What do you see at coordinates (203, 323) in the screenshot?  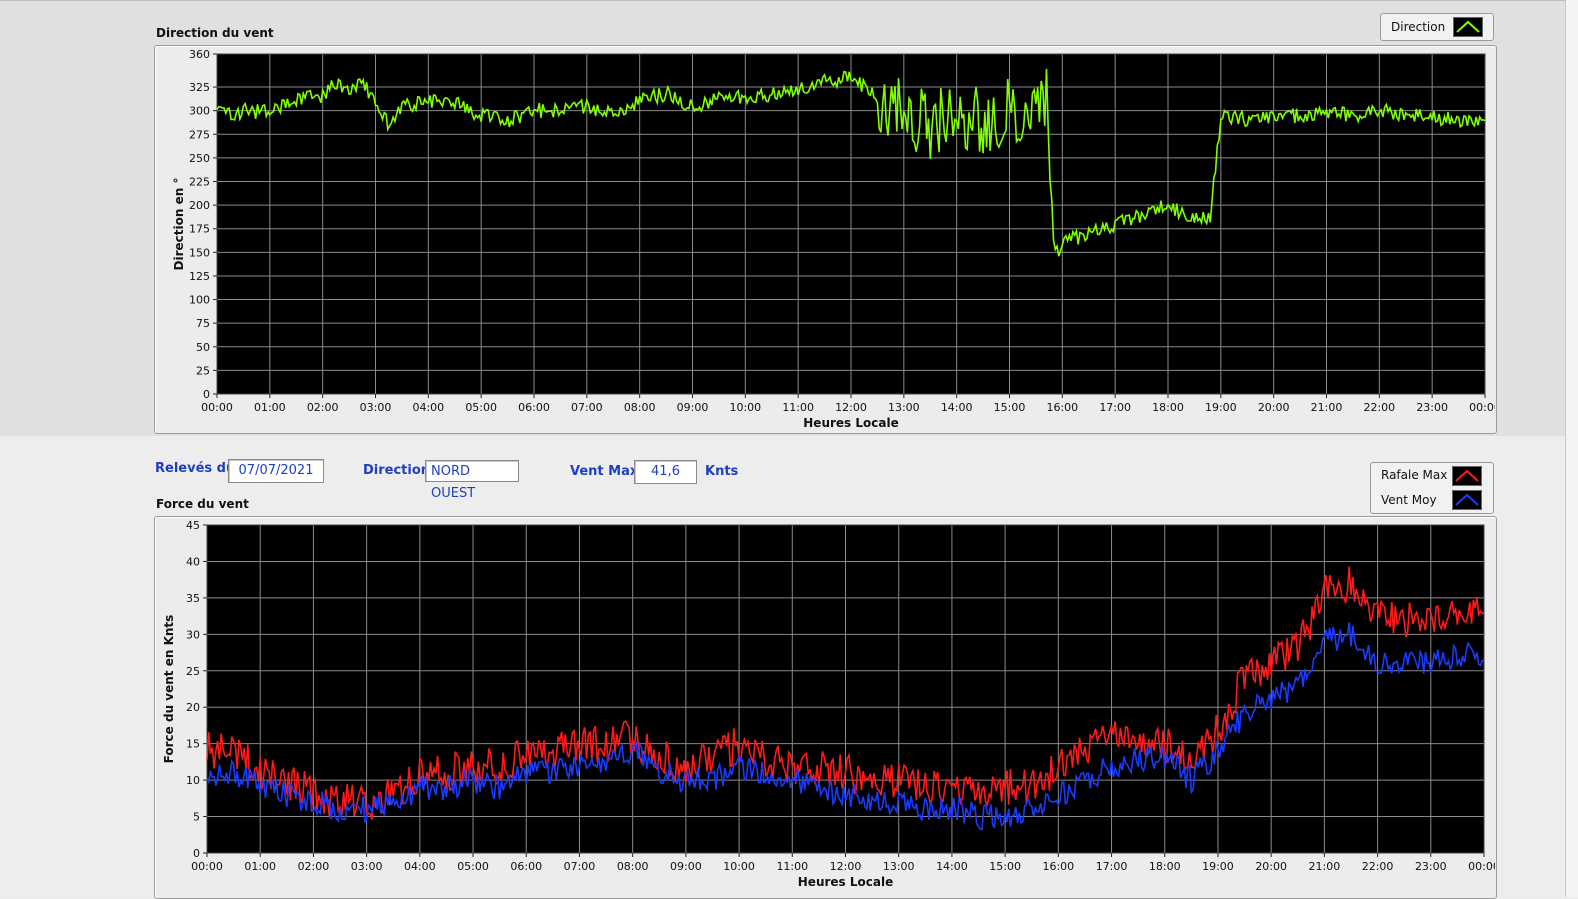 I see `direction-ytick-label: 75` at bounding box center [203, 323].